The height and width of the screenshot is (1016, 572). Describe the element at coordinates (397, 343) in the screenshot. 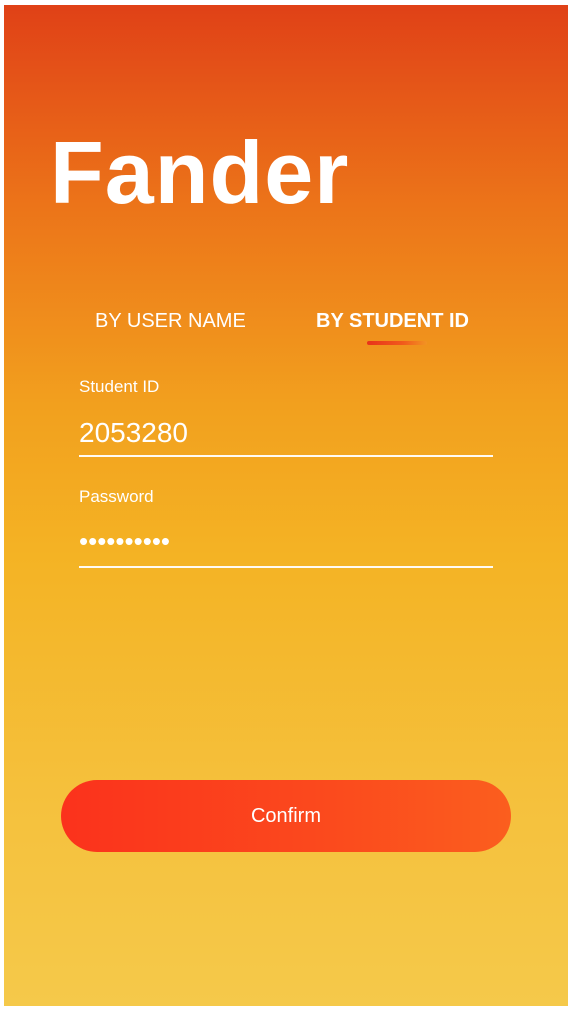

I see `active-tab-indicator` at that location.